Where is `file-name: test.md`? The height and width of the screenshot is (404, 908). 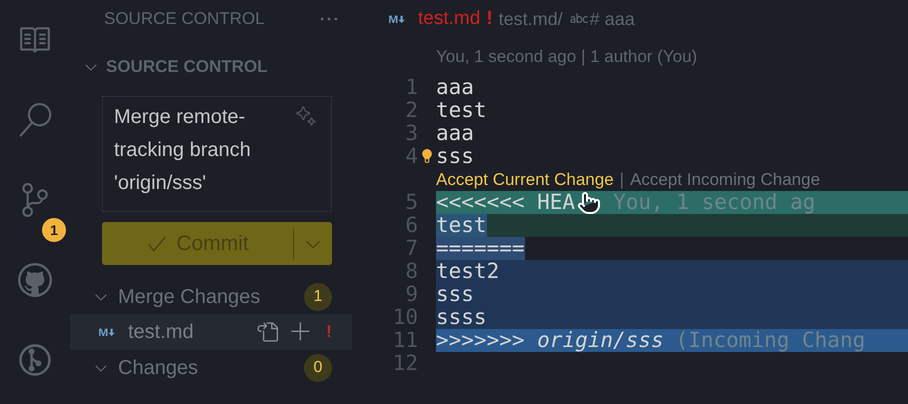 file-name: test.md is located at coordinates (161, 332).